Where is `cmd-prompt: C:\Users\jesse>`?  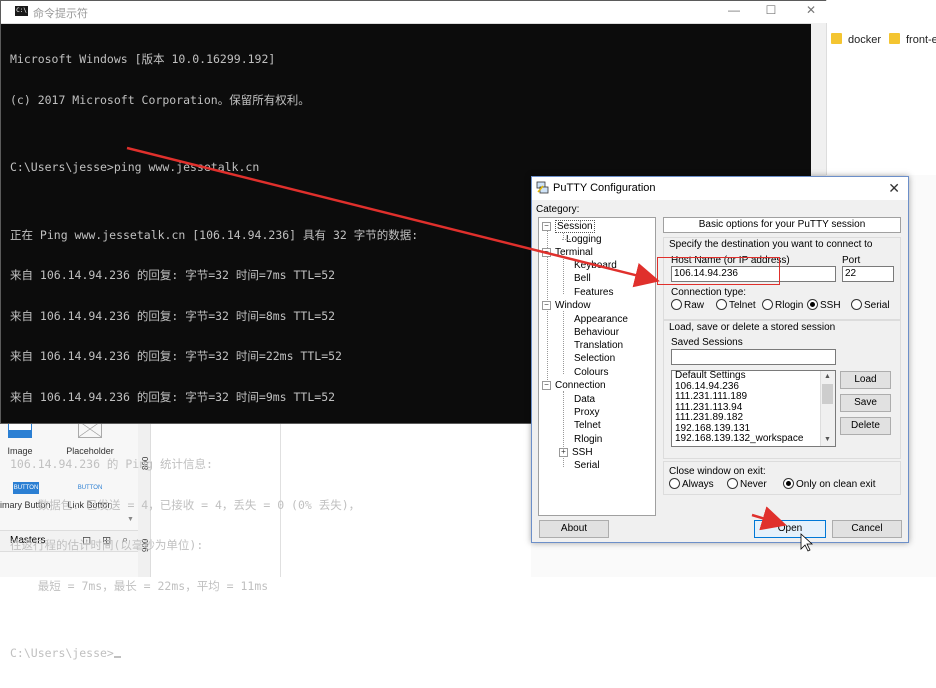
cmd-prompt: C:\Users\jesse> is located at coordinates (62, 653).